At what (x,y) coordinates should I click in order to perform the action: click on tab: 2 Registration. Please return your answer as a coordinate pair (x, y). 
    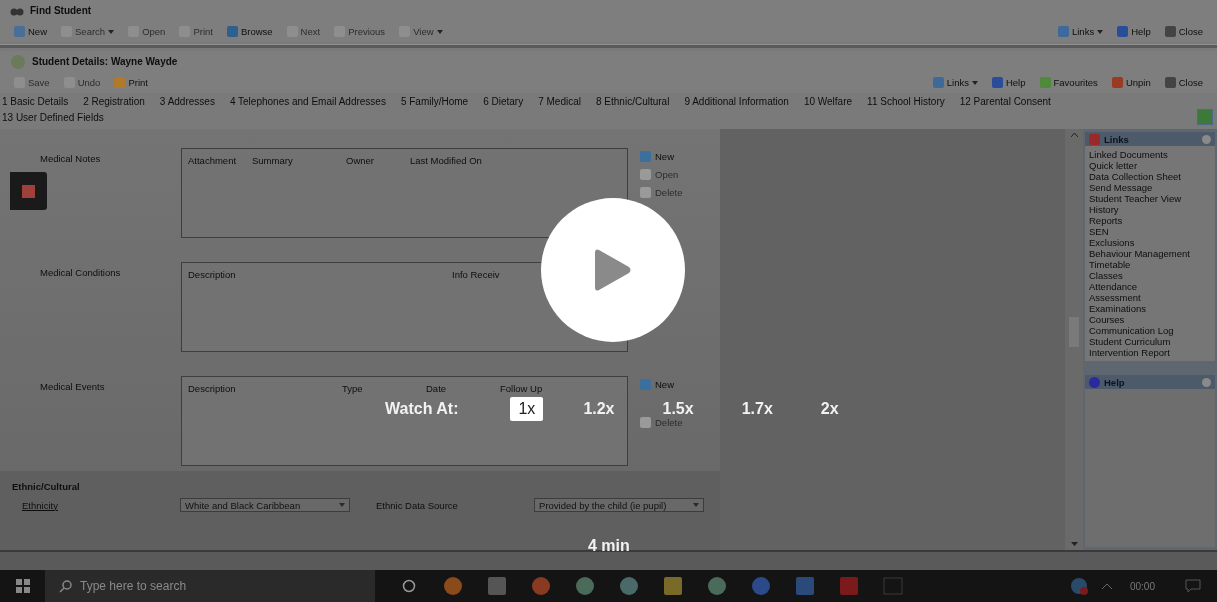
    Looking at the image, I should click on (114, 101).